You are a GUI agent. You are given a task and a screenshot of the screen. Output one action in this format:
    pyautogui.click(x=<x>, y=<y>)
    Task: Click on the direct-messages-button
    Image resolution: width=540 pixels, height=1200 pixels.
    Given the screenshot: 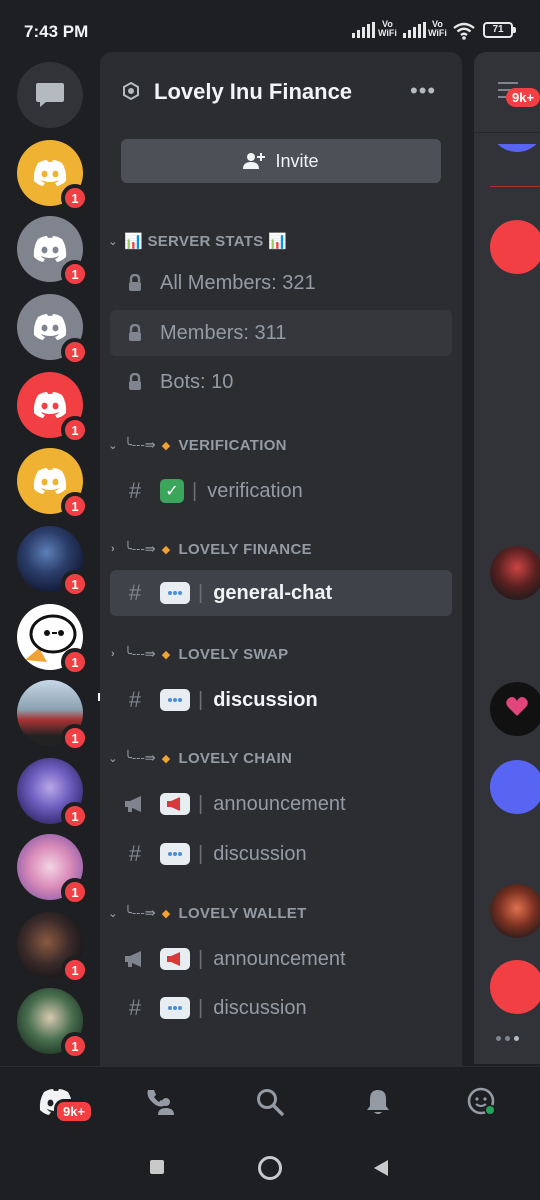 What is the action you would take?
    pyautogui.click(x=50, y=95)
    